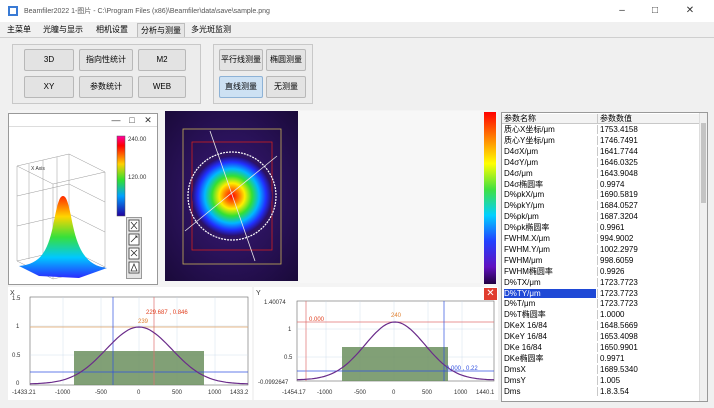  Describe the element at coordinates (649, 162) in the screenshot. I see `param-value: 1646.0325` at that location.